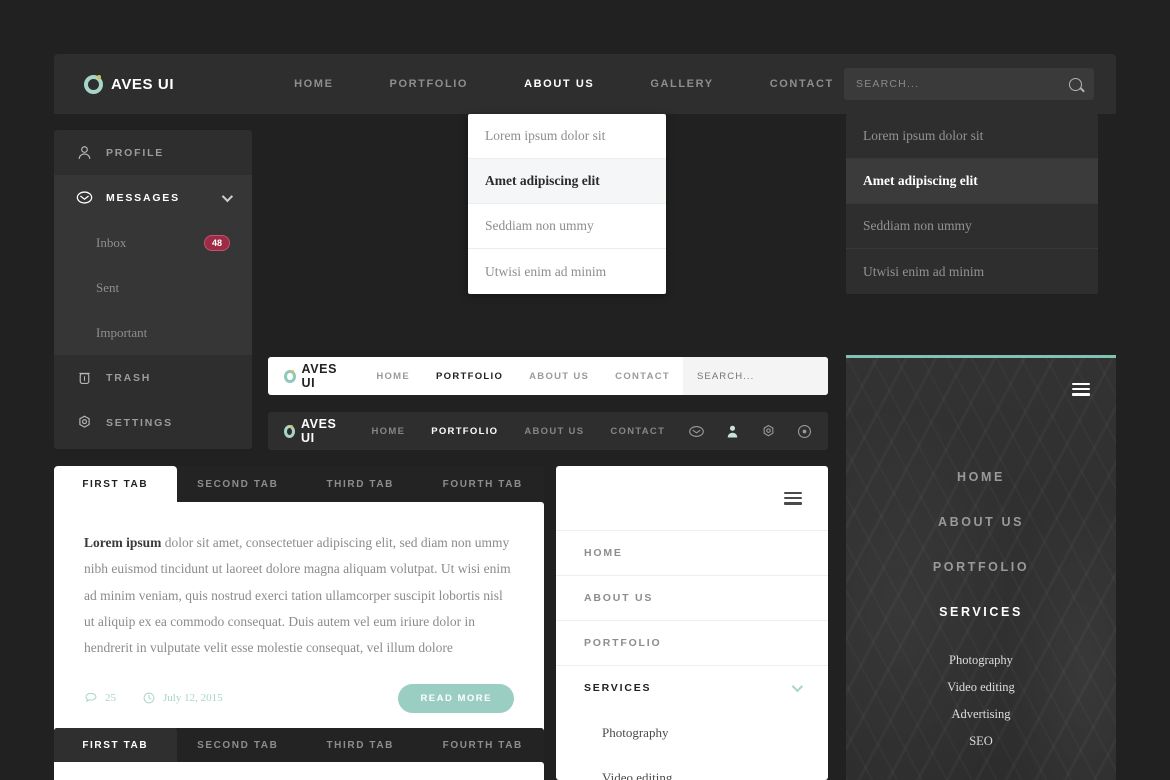 Image resolution: width=1170 pixels, height=780 pixels. What do you see at coordinates (692, 767) in the screenshot?
I see `vmenu-sub-video-editing: Video editing` at bounding box center [692, 767].